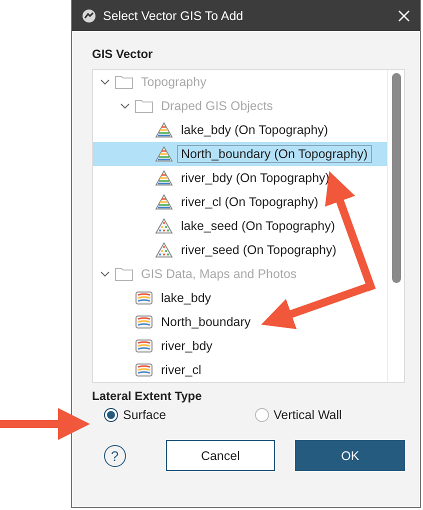 The image size is (423, 510). Describe the element at coordinates (147, 396) in the screenshot. I see `section-label: Lateral Extent Type` at that location.